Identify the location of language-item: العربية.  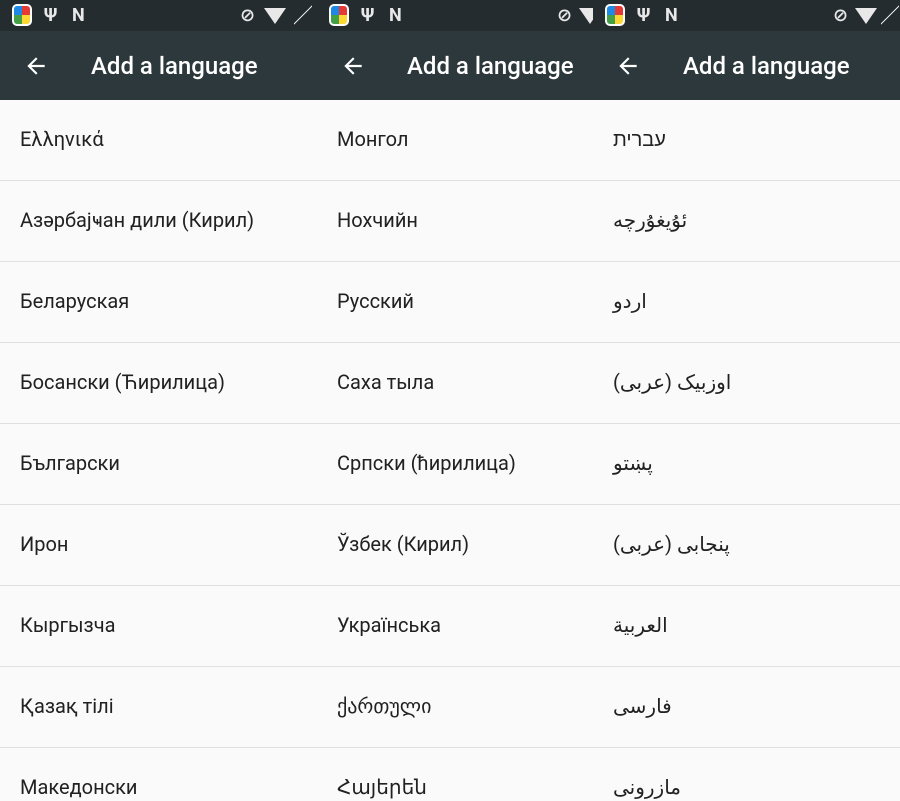
(746, 626).